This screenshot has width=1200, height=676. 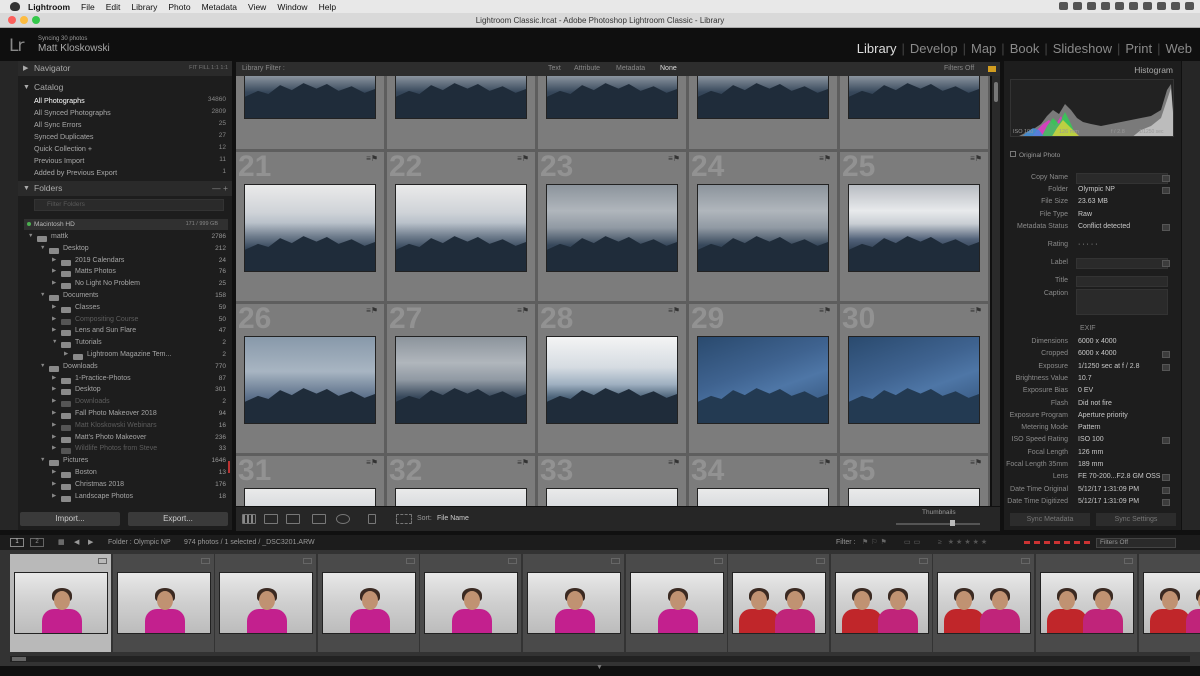 I want to click on sort-direction-icon, so click(x=404, y=519).